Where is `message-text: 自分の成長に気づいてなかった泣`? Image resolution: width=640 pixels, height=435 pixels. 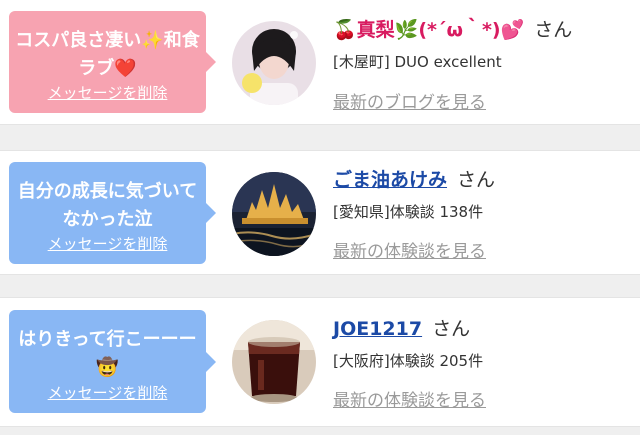 message-text: 自分の成長に気づいてなかった泣 is located at coordinates (107, 205).